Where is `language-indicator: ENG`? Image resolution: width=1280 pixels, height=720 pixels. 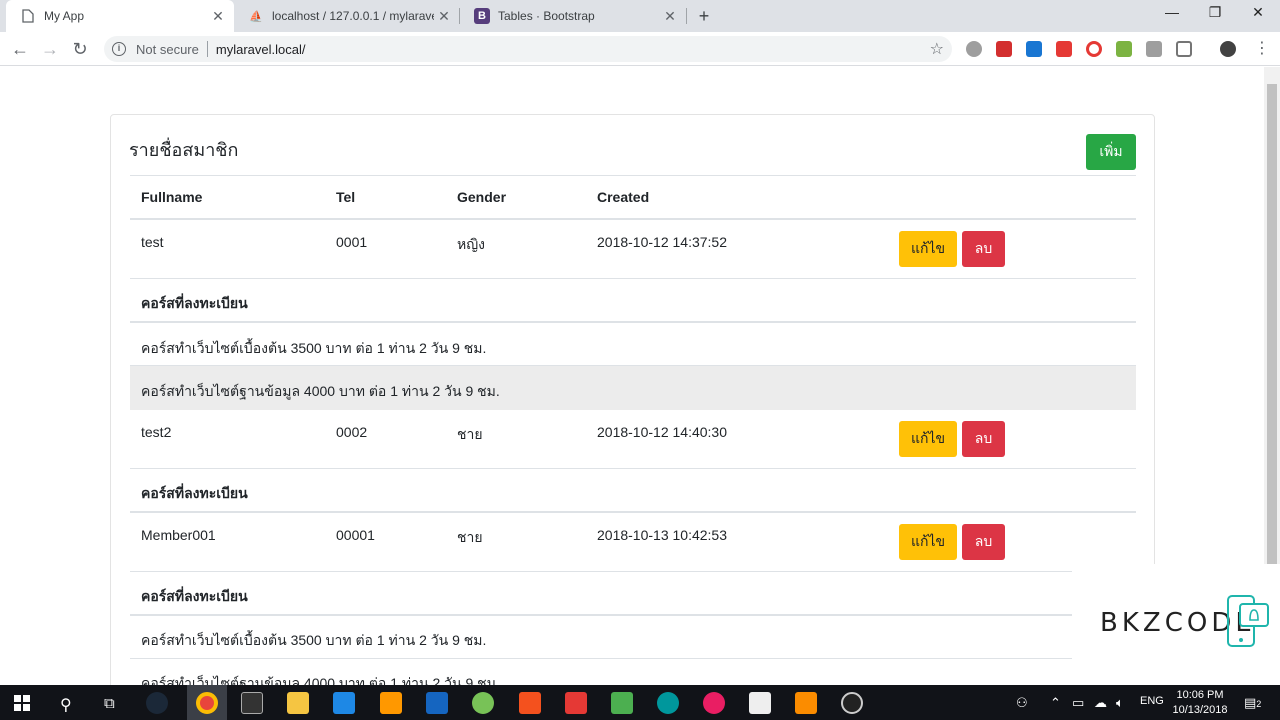
language-indicator: ENG is located at coordinates (1152, 701).